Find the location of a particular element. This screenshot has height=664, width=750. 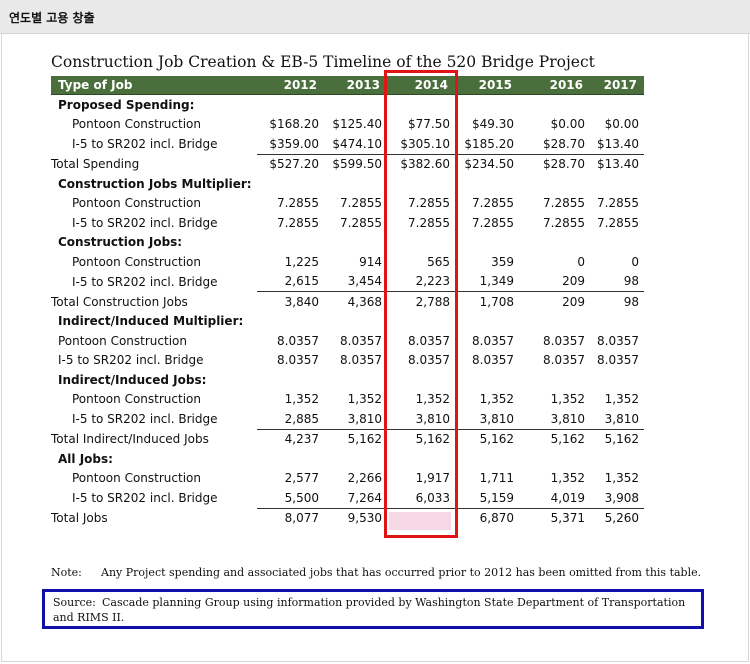

value-cell: 2,615 is located at coordinates (301, 281).